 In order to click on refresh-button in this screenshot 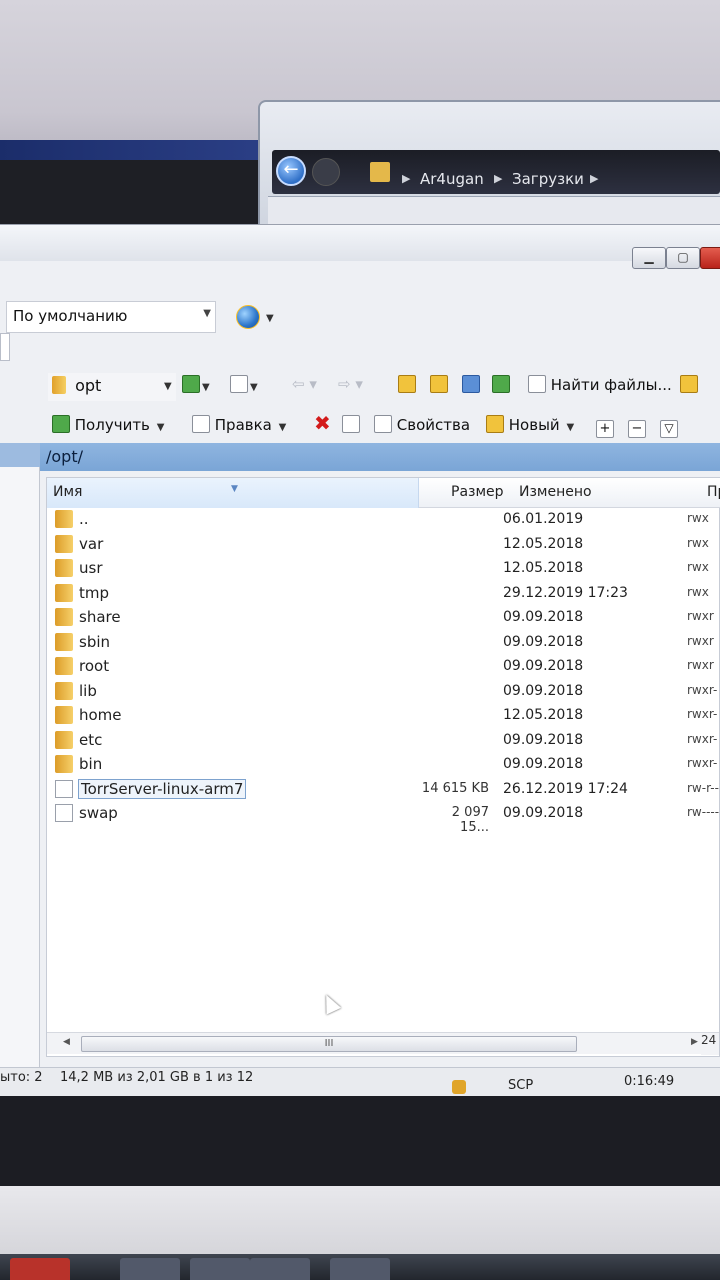, I will do `click(501, 384)`.